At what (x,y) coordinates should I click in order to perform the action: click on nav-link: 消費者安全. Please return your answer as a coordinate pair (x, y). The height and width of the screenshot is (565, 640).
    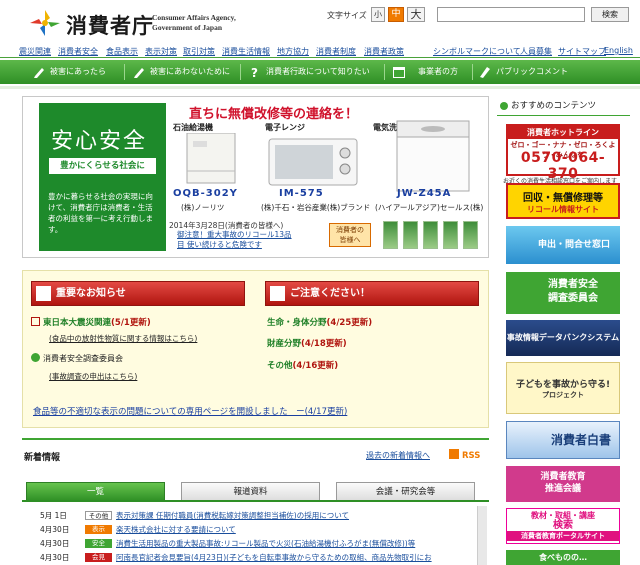
    Looking at the image, I should click on (78, 51).